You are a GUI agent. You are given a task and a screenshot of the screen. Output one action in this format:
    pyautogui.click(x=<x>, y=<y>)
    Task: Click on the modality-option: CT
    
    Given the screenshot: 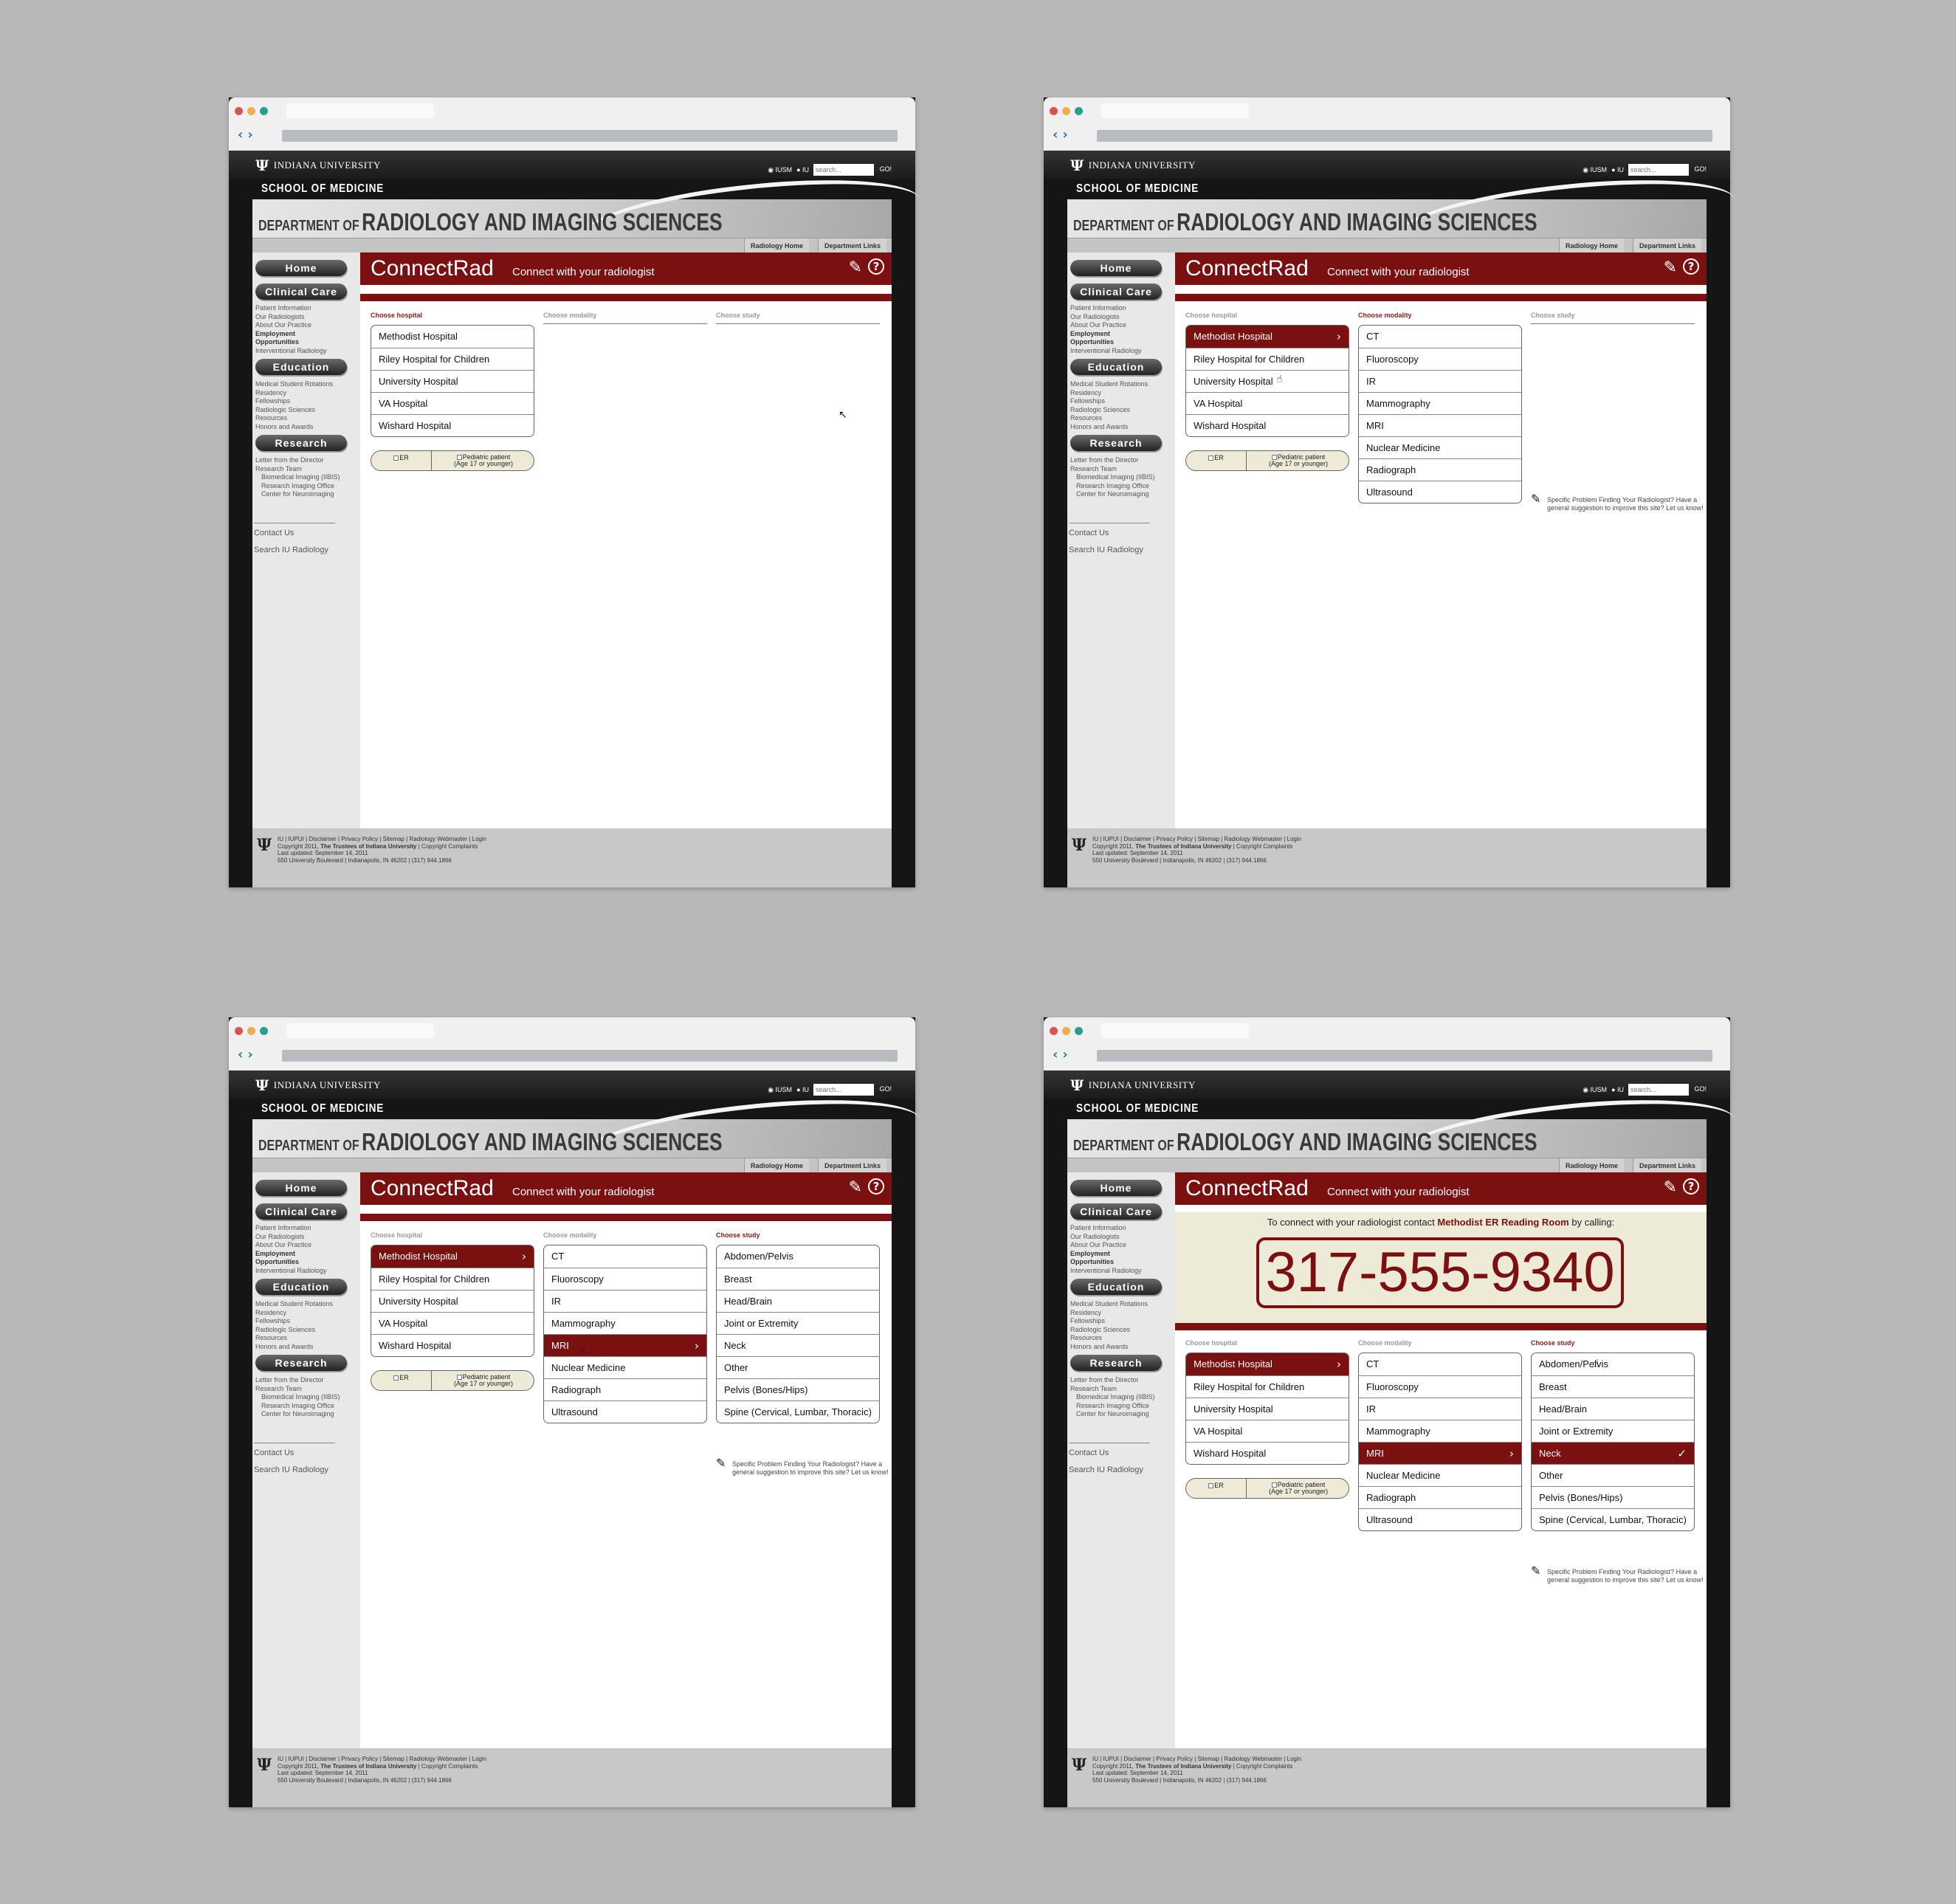 What is the action you would take?
    pyautogui.click(x=1440, y=1364)
    